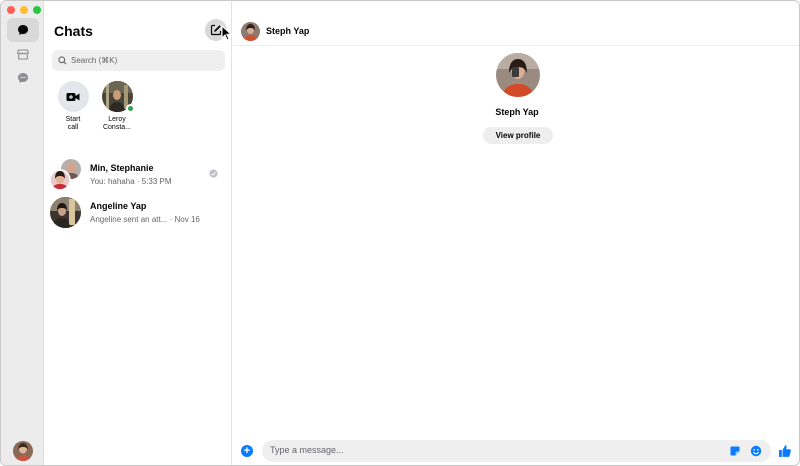 The image size is (800, 466). What do you see at coordinates (37, 10) in the screenshot?
I see `zoom-window-button` at bounding box center [37, 10].